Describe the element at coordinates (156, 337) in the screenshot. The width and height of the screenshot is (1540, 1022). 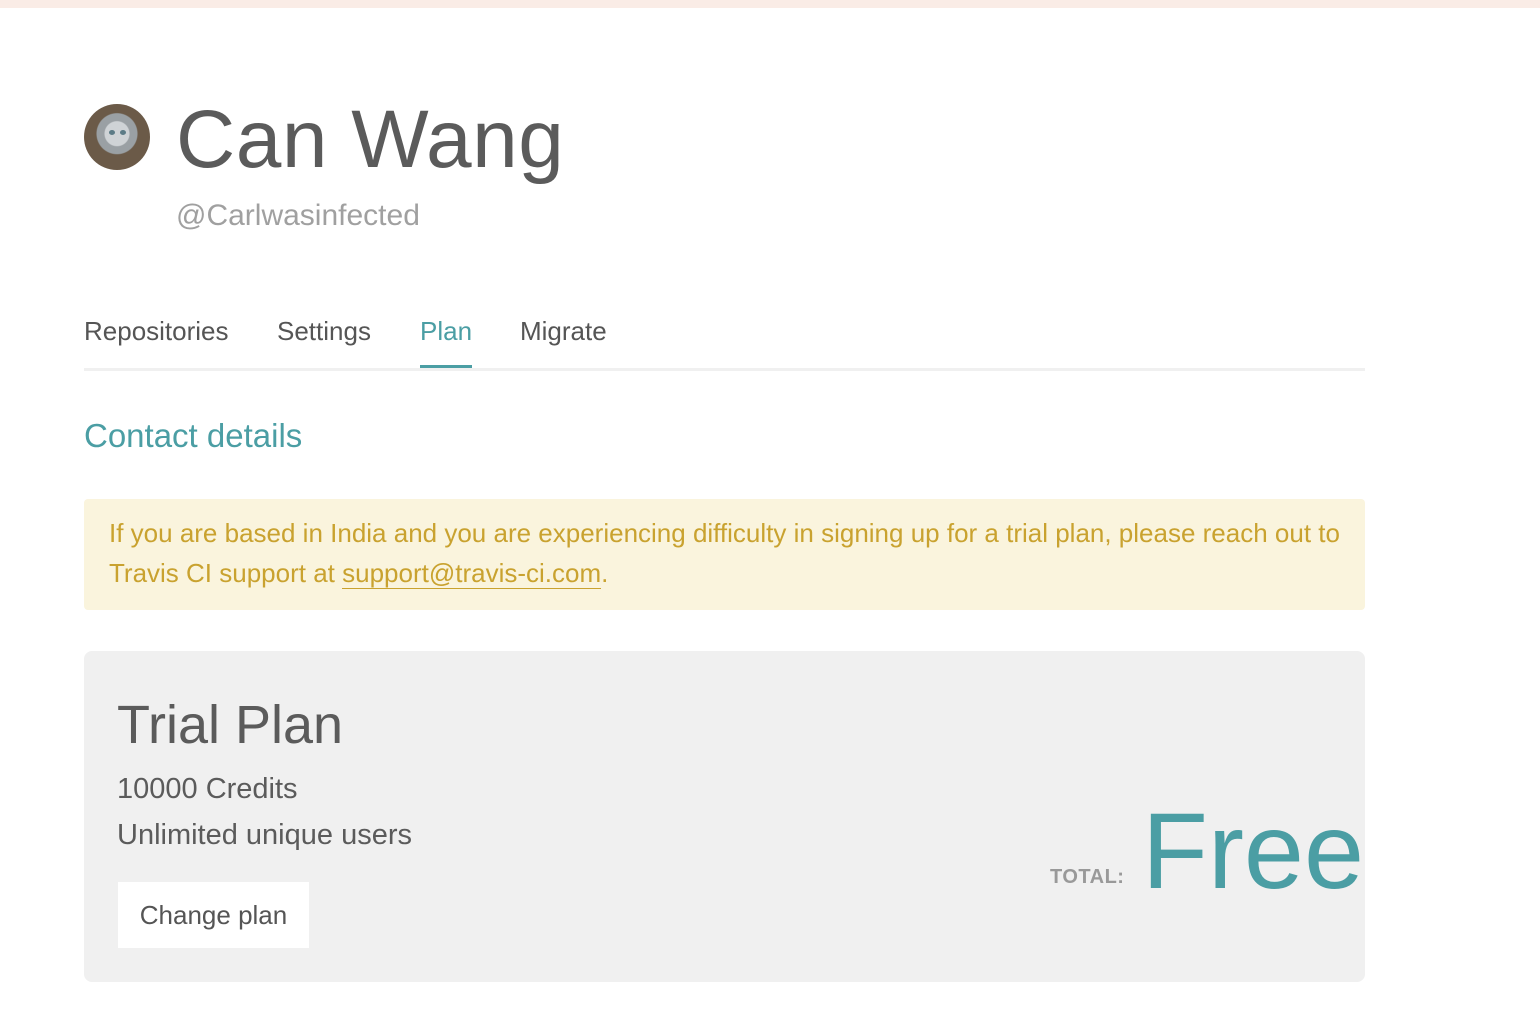
I see `tab-repositories: Repositories` at that location.